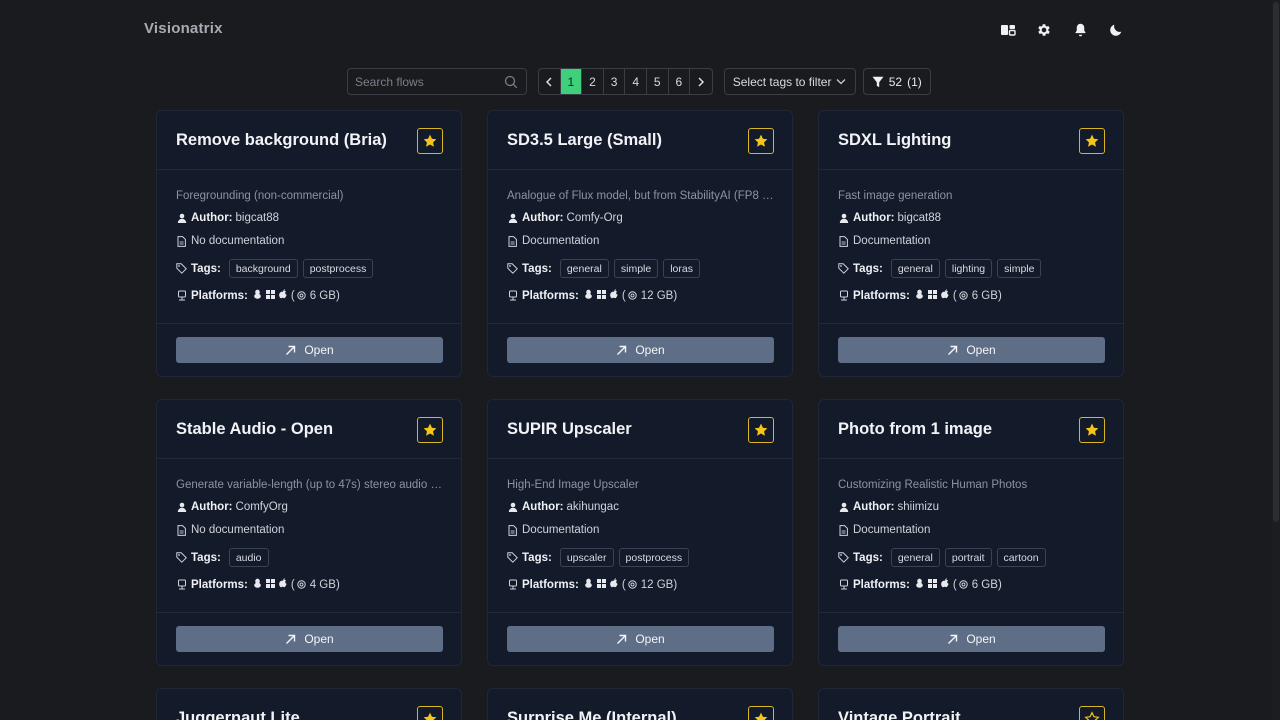 This screenshot has height=720, width=1280. I want to click on tags-label: Tags:, so click(206, 268).